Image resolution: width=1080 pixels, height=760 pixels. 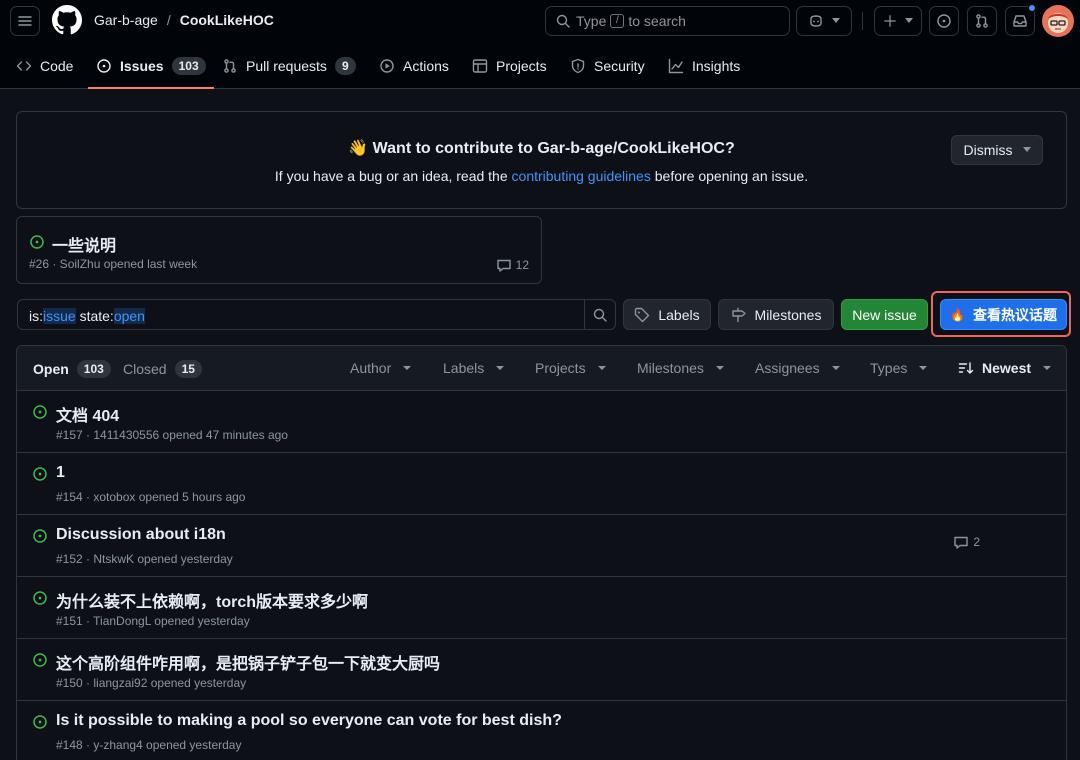 I want to click on tab-pull-requests: Pull requests 9, so click(x=289, y=65).